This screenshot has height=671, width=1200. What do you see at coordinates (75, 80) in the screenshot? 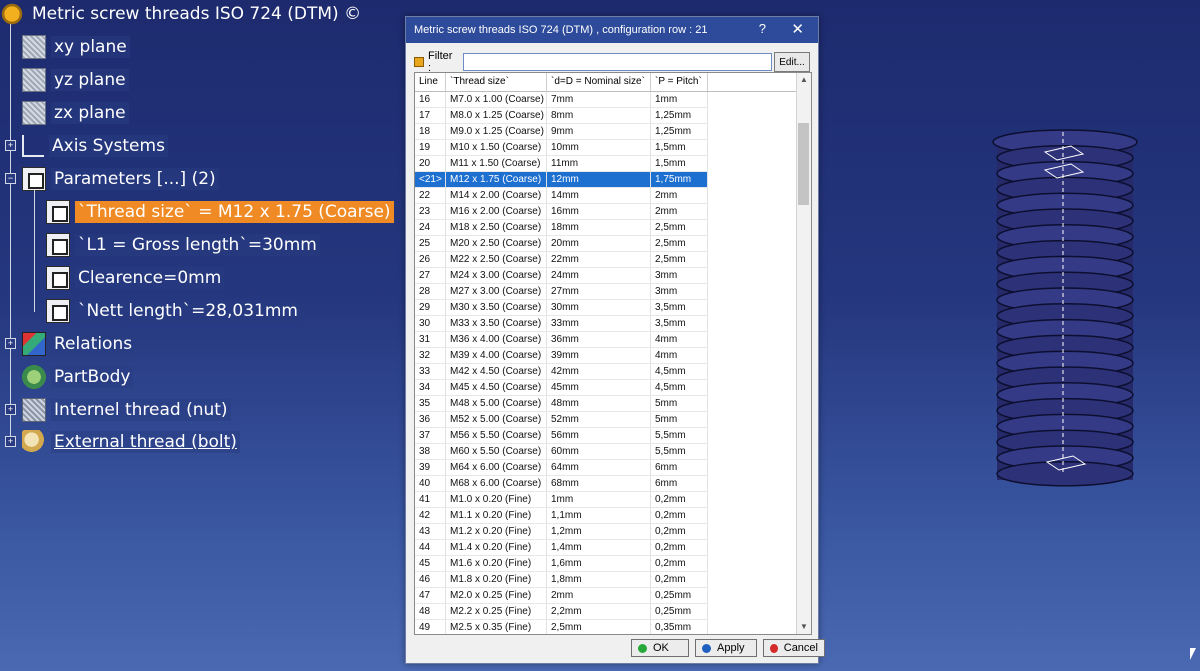
I see `tree-item-yz-plane: yz plane` at bounding box center [75, 80].